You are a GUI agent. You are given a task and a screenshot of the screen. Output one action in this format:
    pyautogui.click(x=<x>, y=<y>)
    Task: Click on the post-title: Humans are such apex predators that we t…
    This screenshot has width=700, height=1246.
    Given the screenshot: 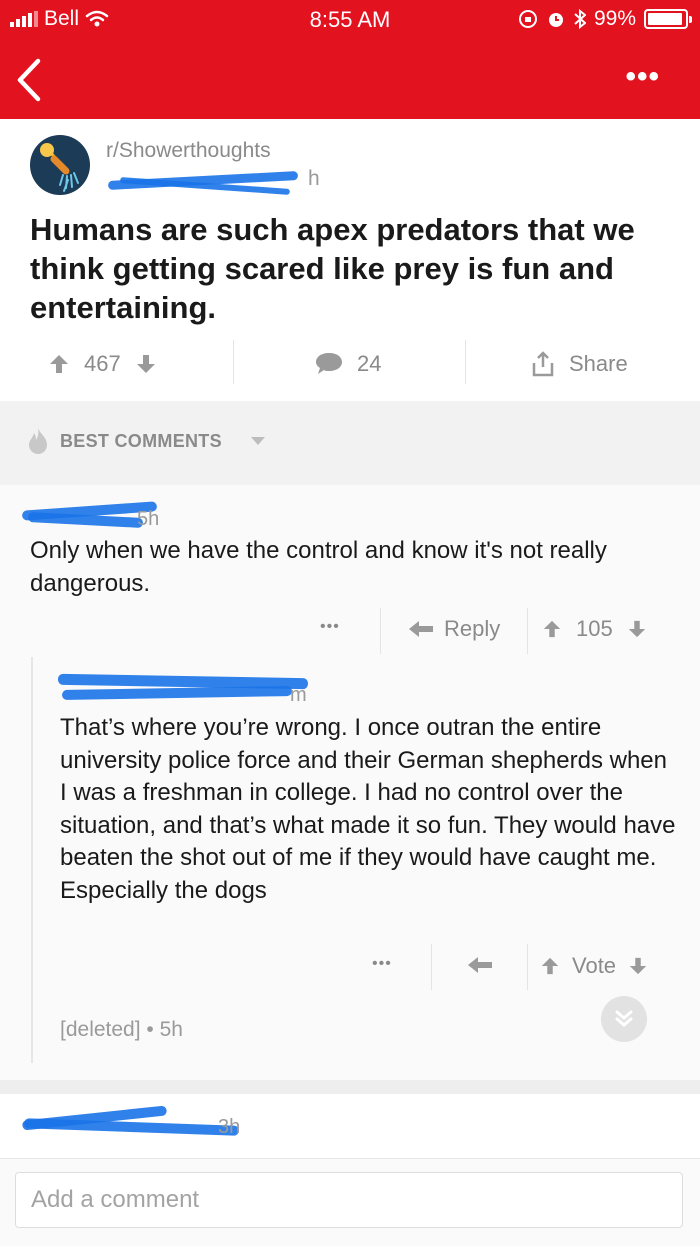 What is the action you would take?
    pyautogui.click(x=350, y=268)
    